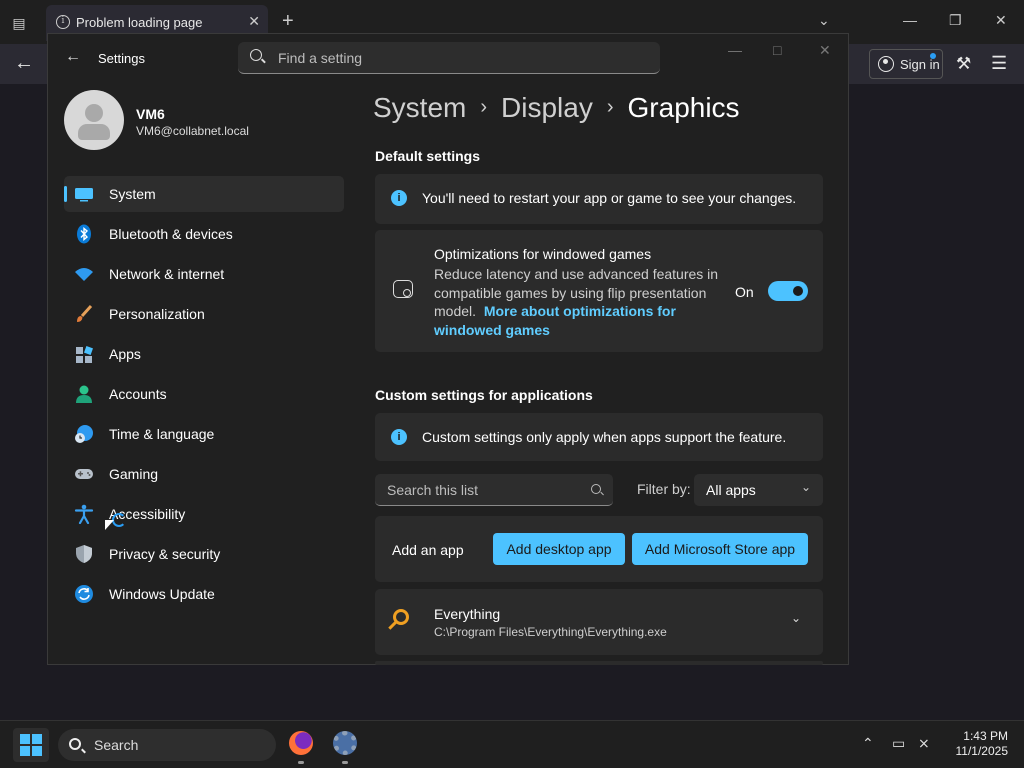  I want to click on apps-icon, so click(84, 354).